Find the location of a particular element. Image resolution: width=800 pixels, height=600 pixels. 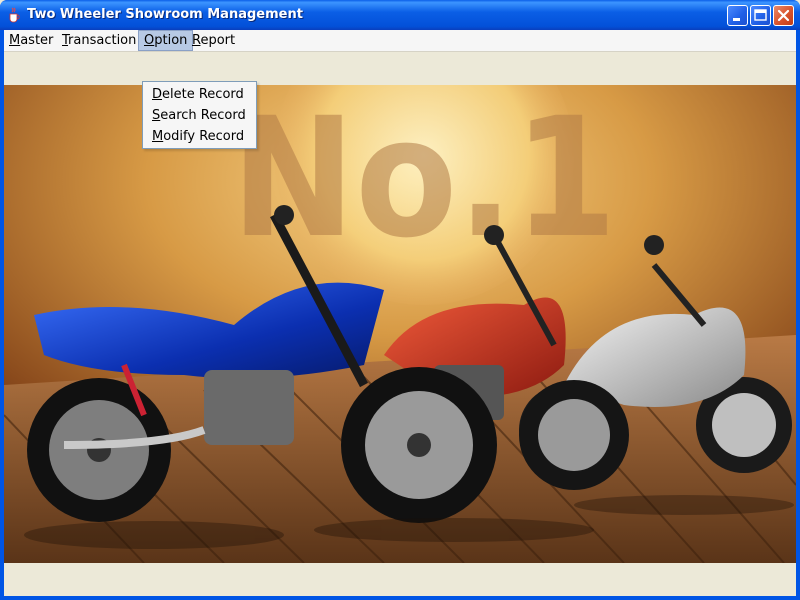

maximize-icon is located at coordinates (760, 15).